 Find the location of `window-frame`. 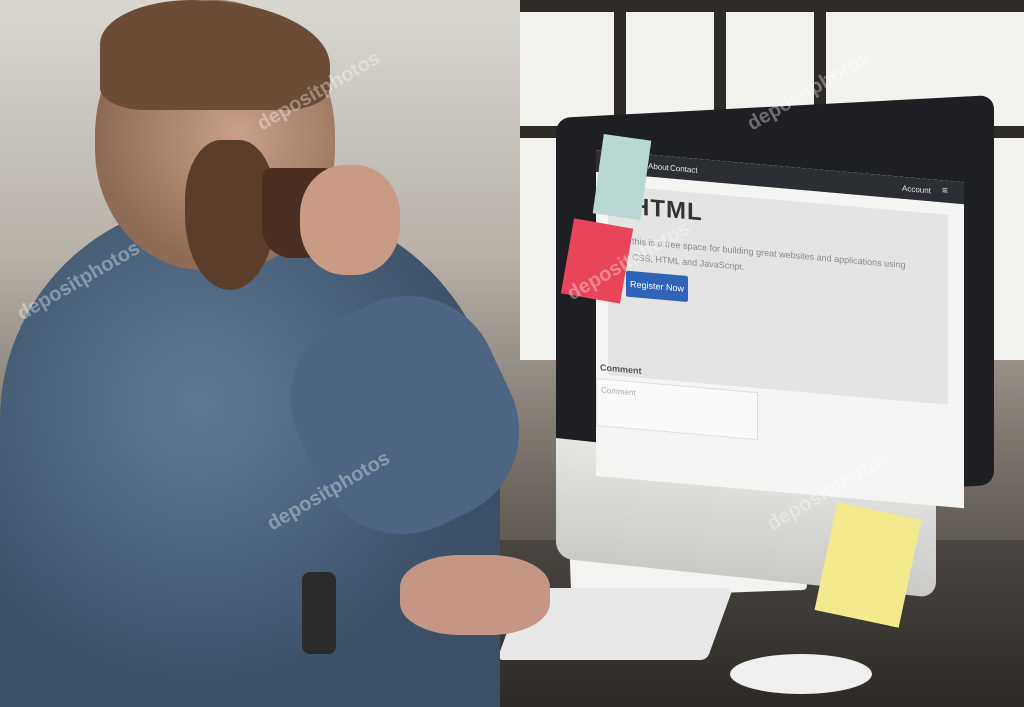

window-frame is located at coordinates (772, 6).